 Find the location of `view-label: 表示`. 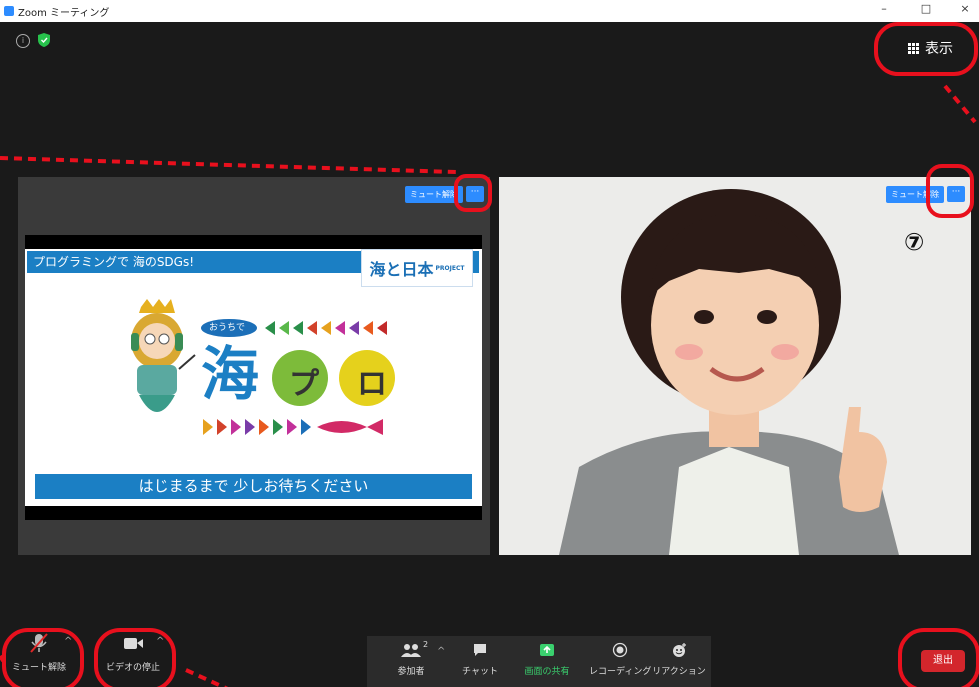

view-label: 表示 is located at coordinates (939, 49).